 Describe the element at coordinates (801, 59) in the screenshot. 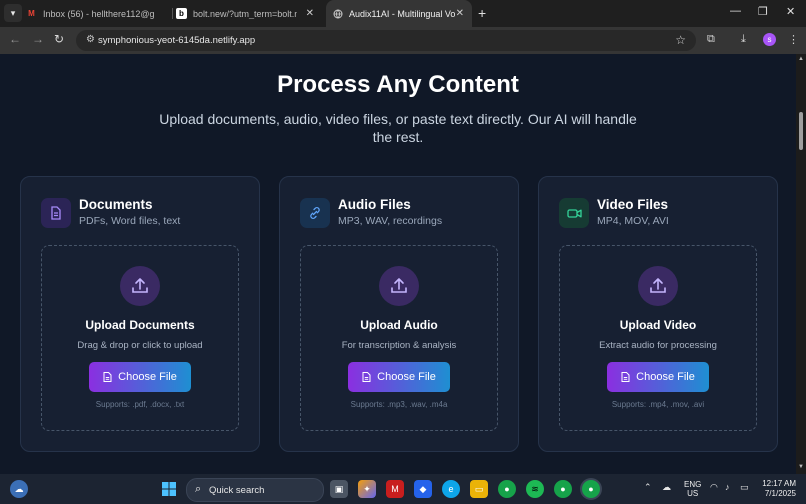

I see `scroll-up-icon: ▲` at that location.